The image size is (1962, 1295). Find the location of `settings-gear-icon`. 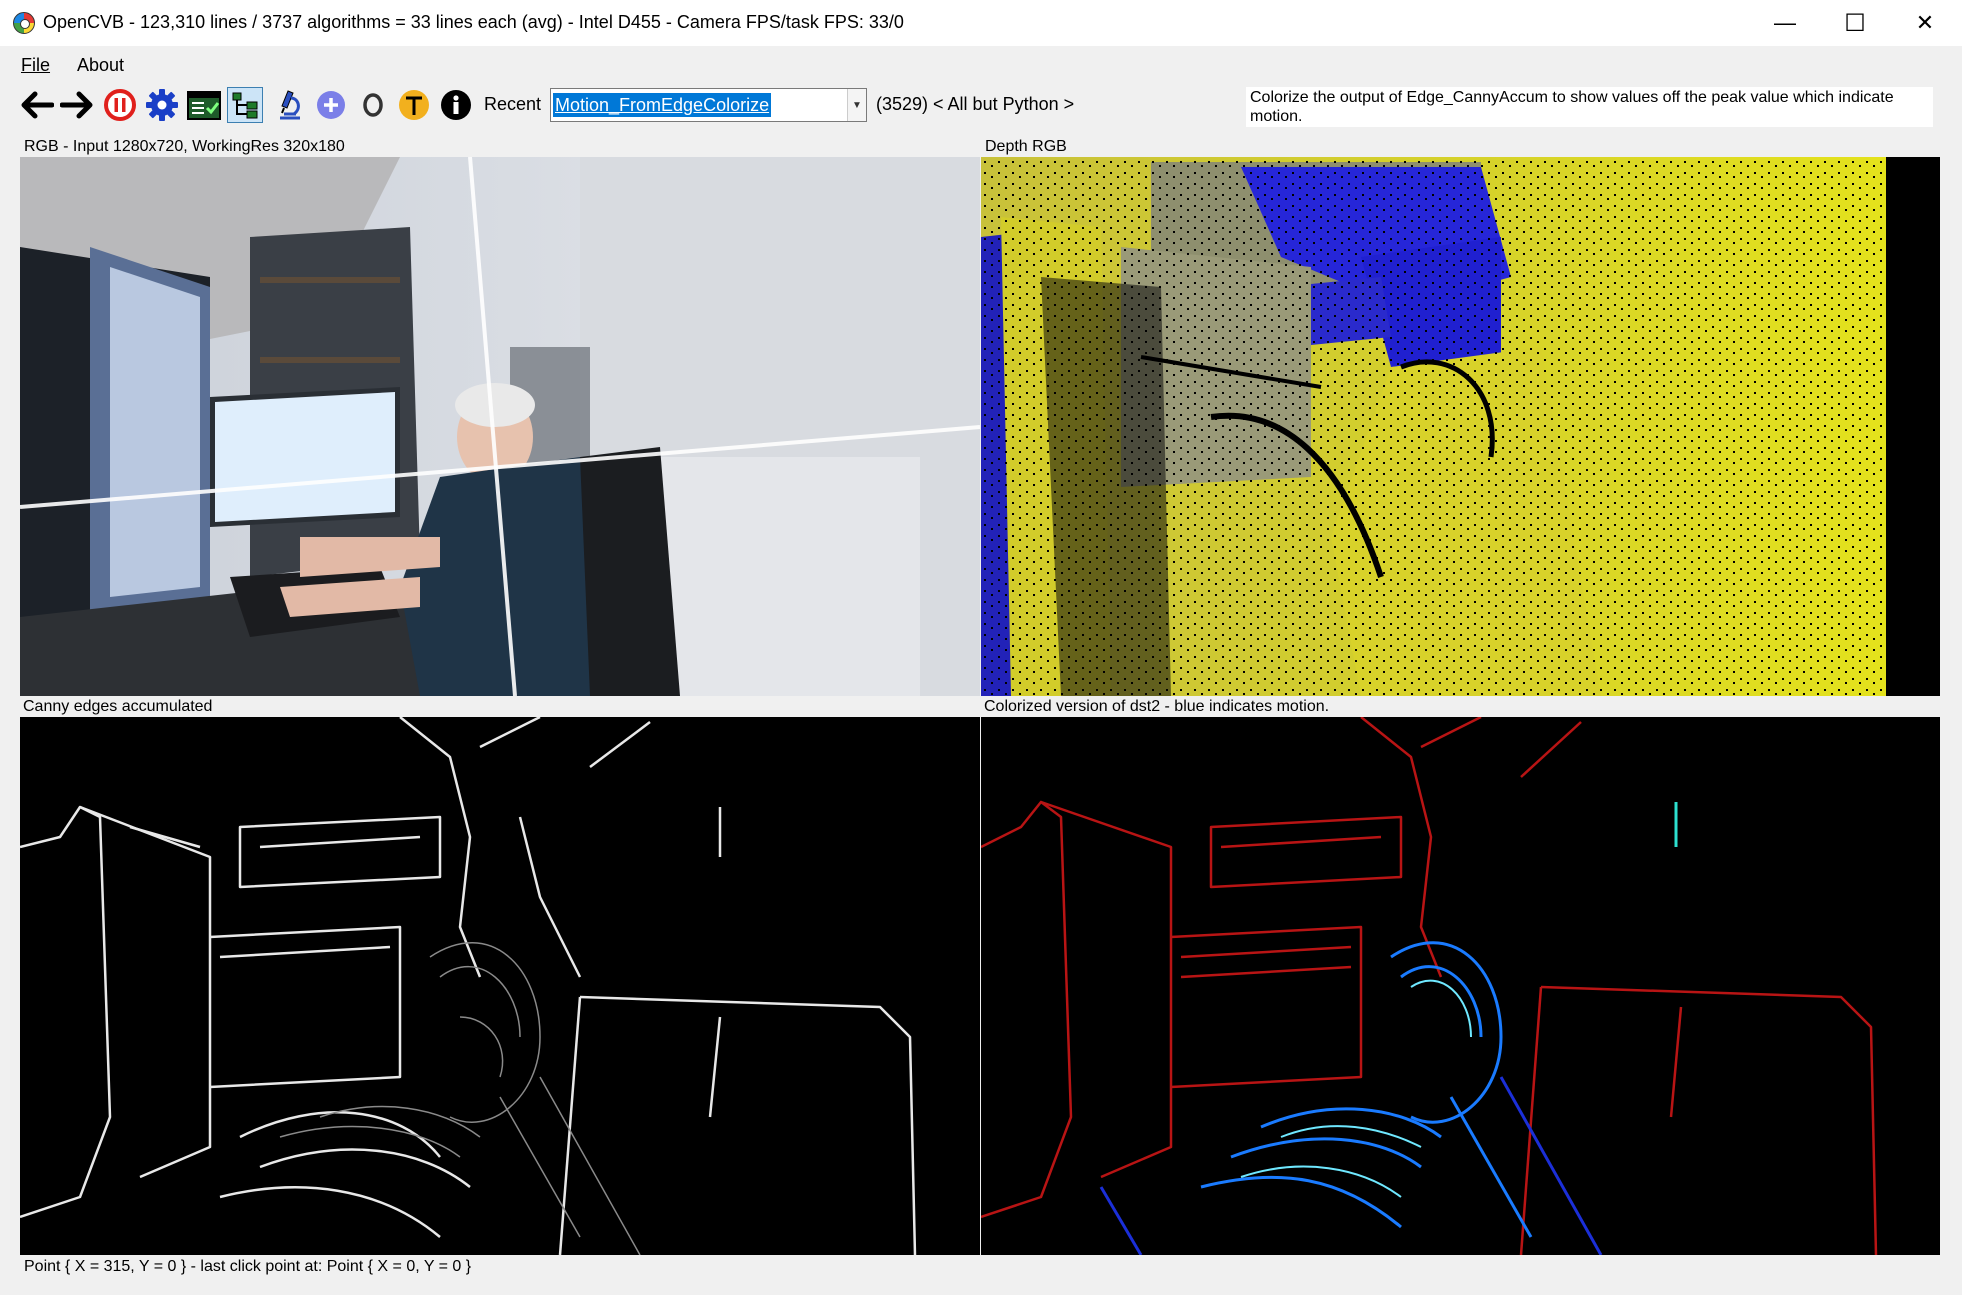

settings-gear-icon is located at coordinates (162, 105).